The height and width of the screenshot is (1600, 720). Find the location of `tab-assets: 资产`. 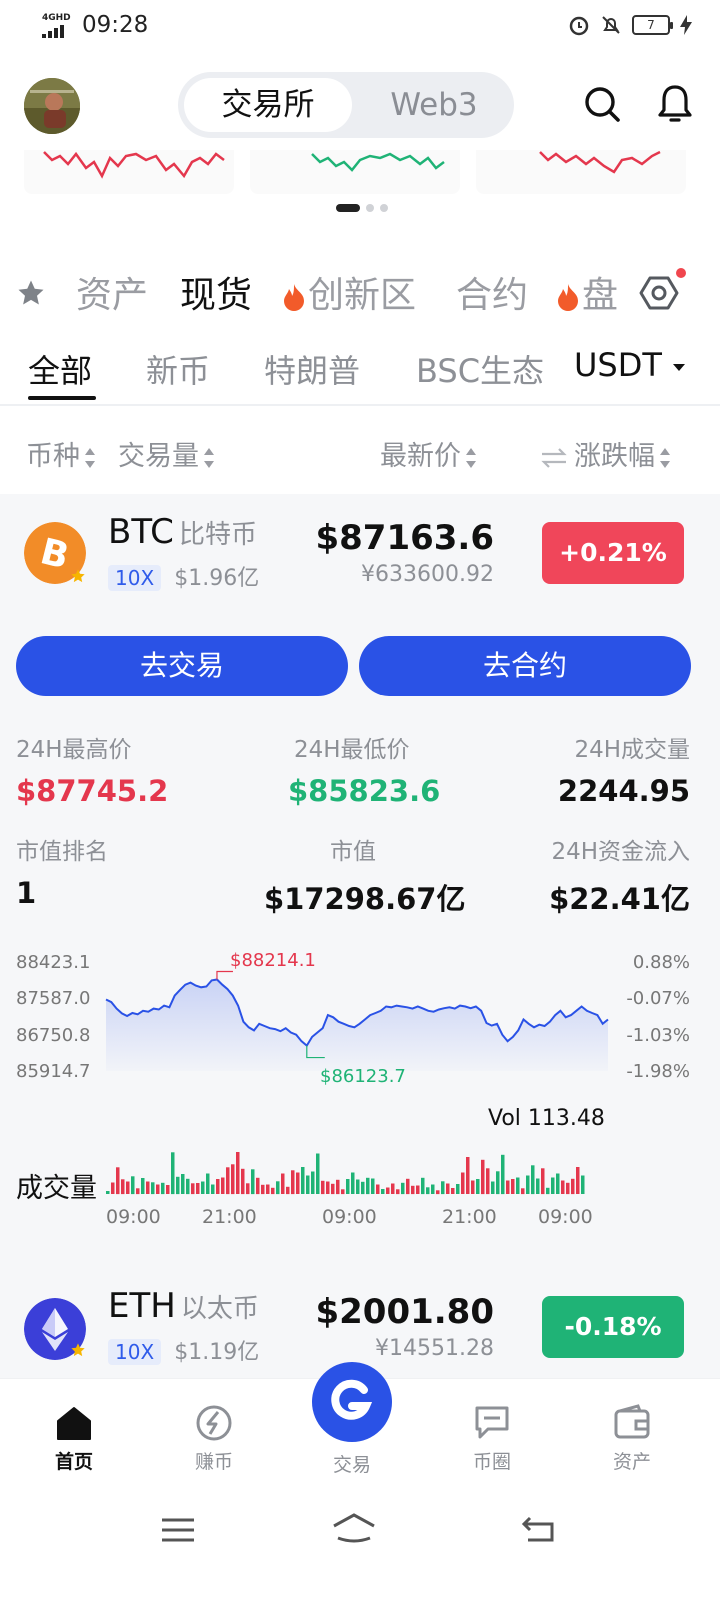

tab-assets: 资产 is located at coordinates (112, 292).